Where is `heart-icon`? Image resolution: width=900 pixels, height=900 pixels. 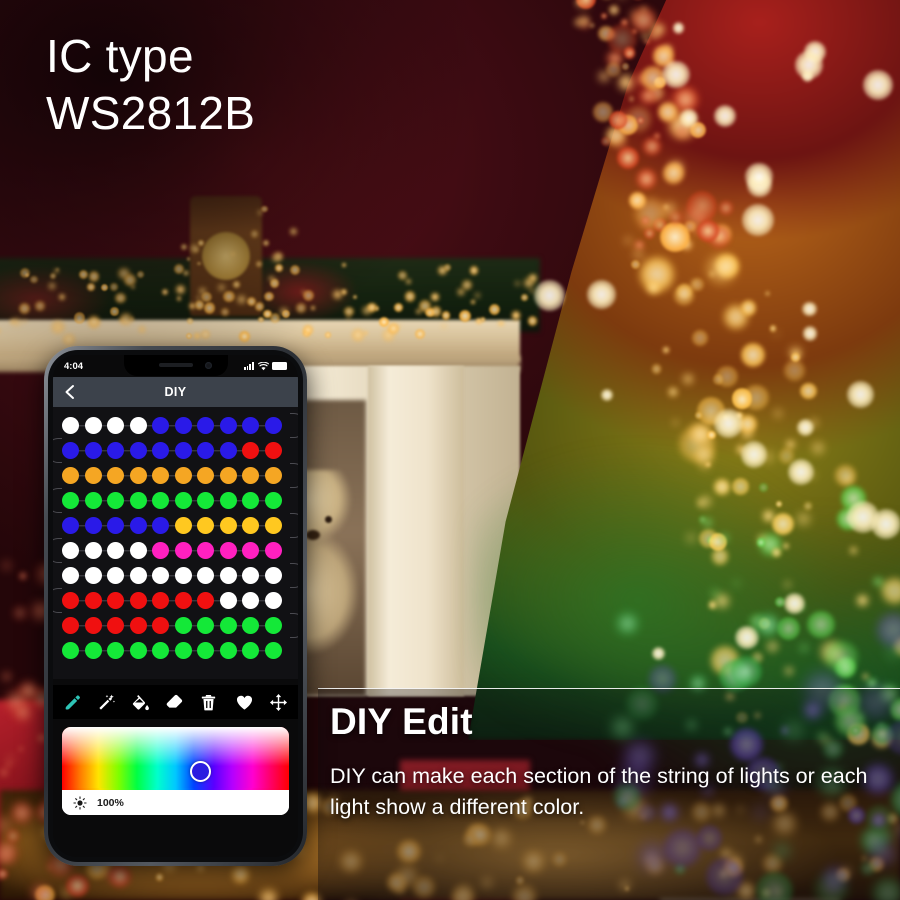
heart-icon is located at coordinates (244, 702).